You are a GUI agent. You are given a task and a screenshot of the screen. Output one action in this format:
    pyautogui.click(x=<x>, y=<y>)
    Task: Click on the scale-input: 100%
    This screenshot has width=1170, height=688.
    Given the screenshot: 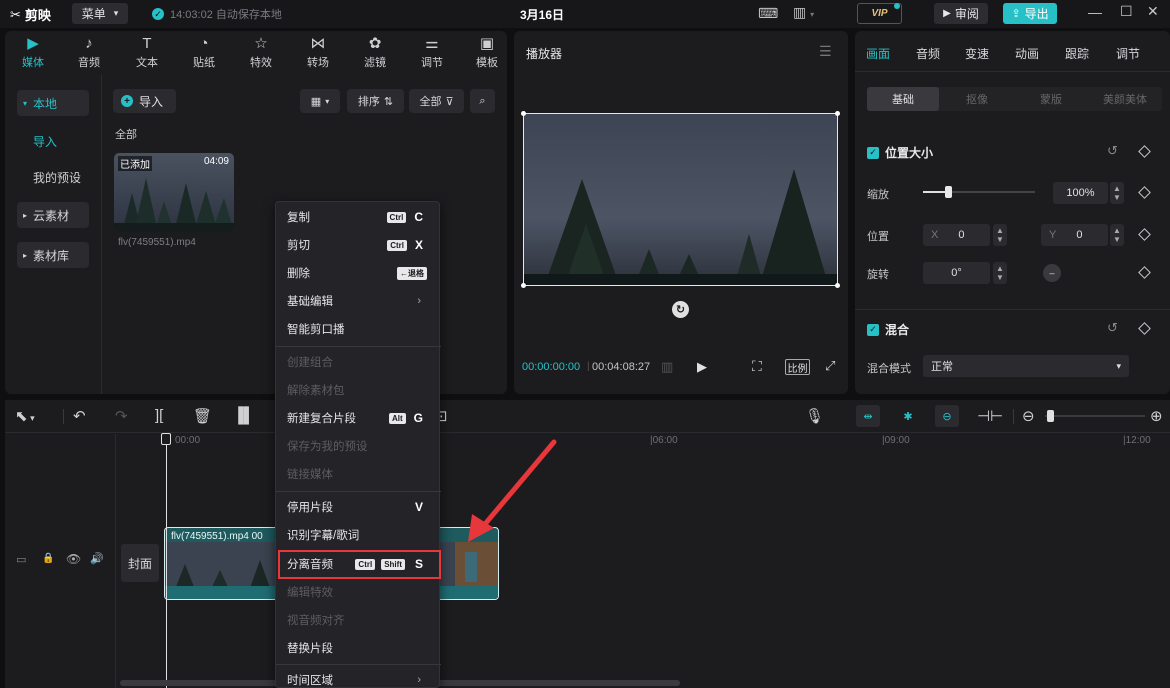 What is the action you would take?
    pyautogui.click(x=1080, y=193)
    